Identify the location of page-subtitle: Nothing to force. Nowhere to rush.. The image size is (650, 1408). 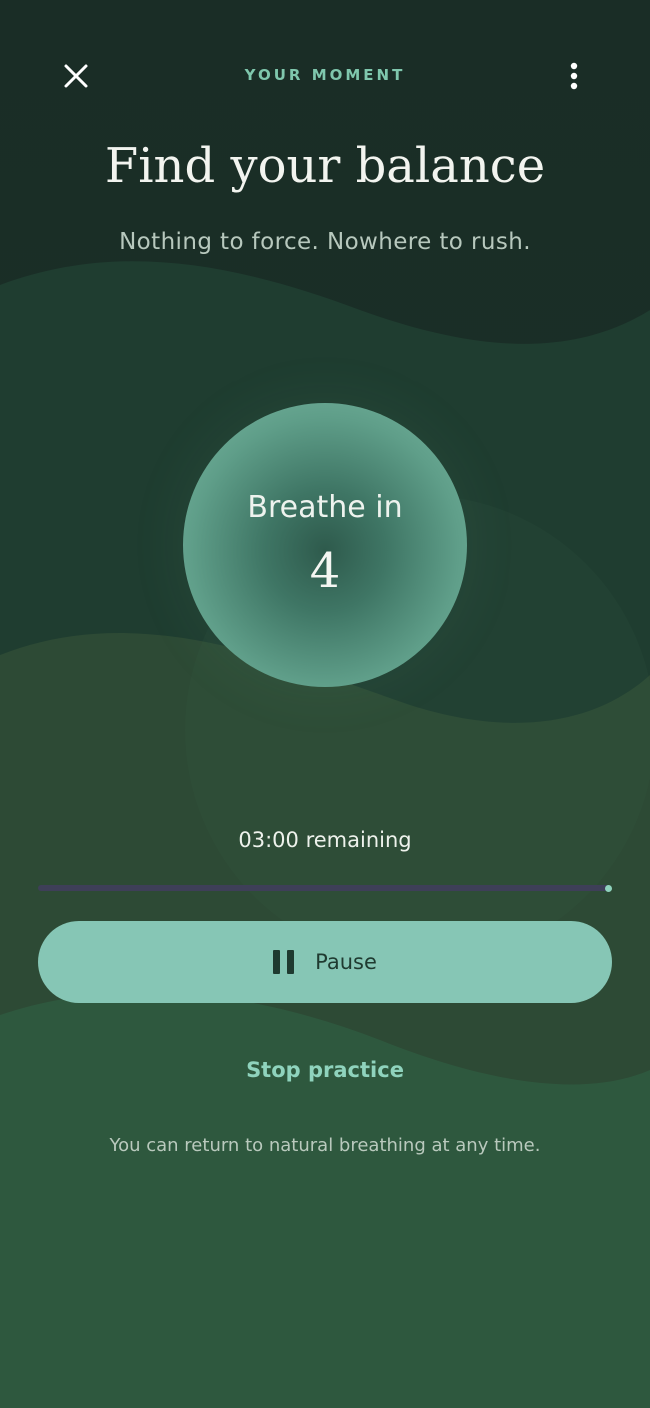
(325, 242).